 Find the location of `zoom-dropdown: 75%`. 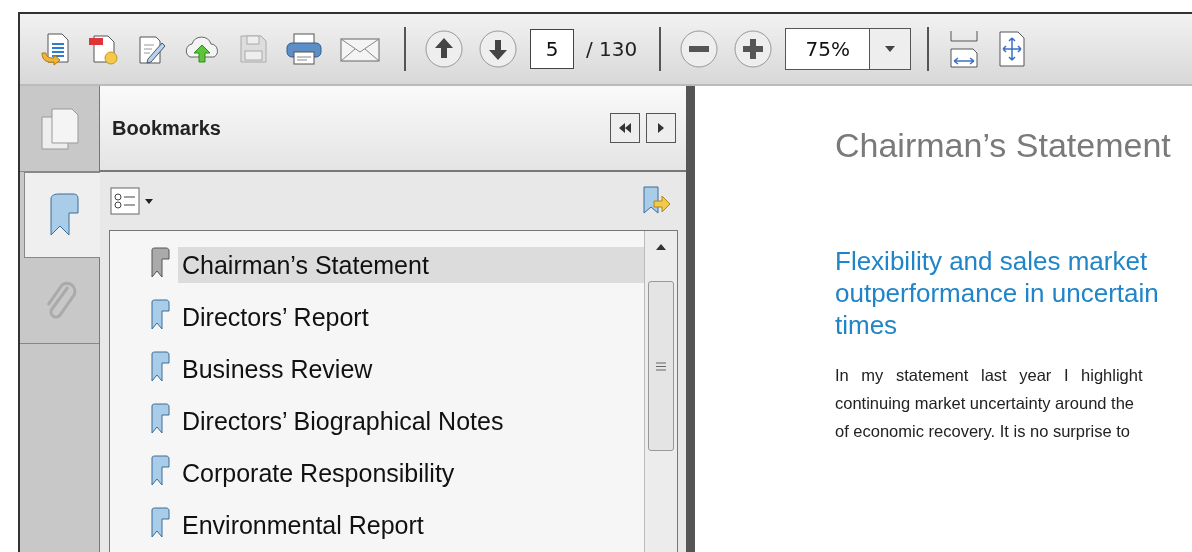

zoom-dropdown: 75% is located at coordinates (848, 49).